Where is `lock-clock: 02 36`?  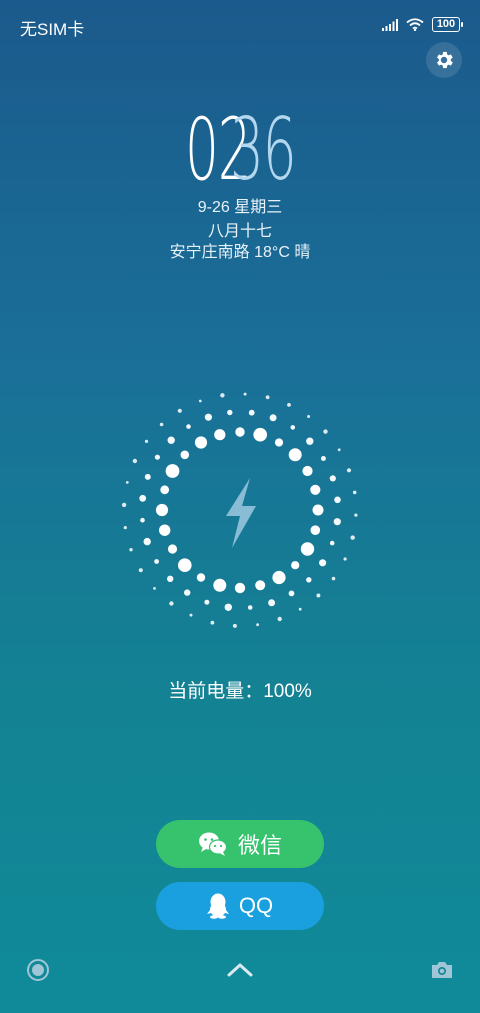
lock-clock: 02 36 is located at coordinates (240, 150).